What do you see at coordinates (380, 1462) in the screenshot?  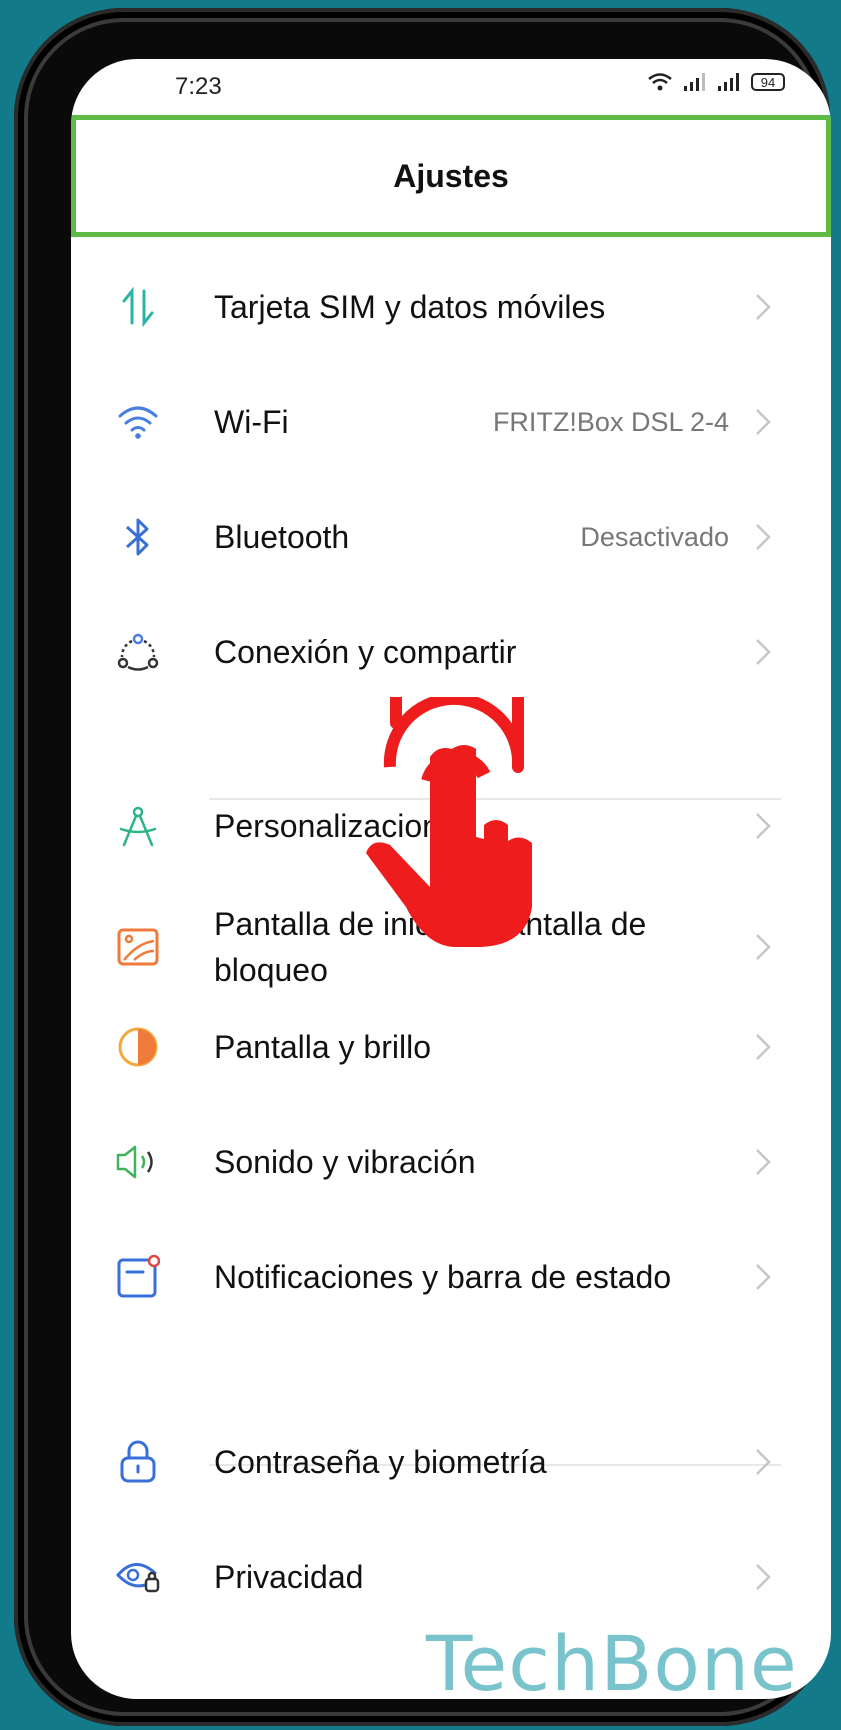 I see `settings-item-label: Contraseña y biometría` at bounding box center [380, 1462].